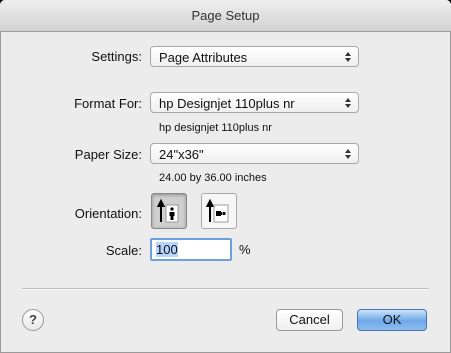 The height and width of the screenshot is (353, 451). What do you see at coordinates (254, 56) in the screenshot?
I see `settings-popup: Page Attributes` at bounding box center [254, 56].